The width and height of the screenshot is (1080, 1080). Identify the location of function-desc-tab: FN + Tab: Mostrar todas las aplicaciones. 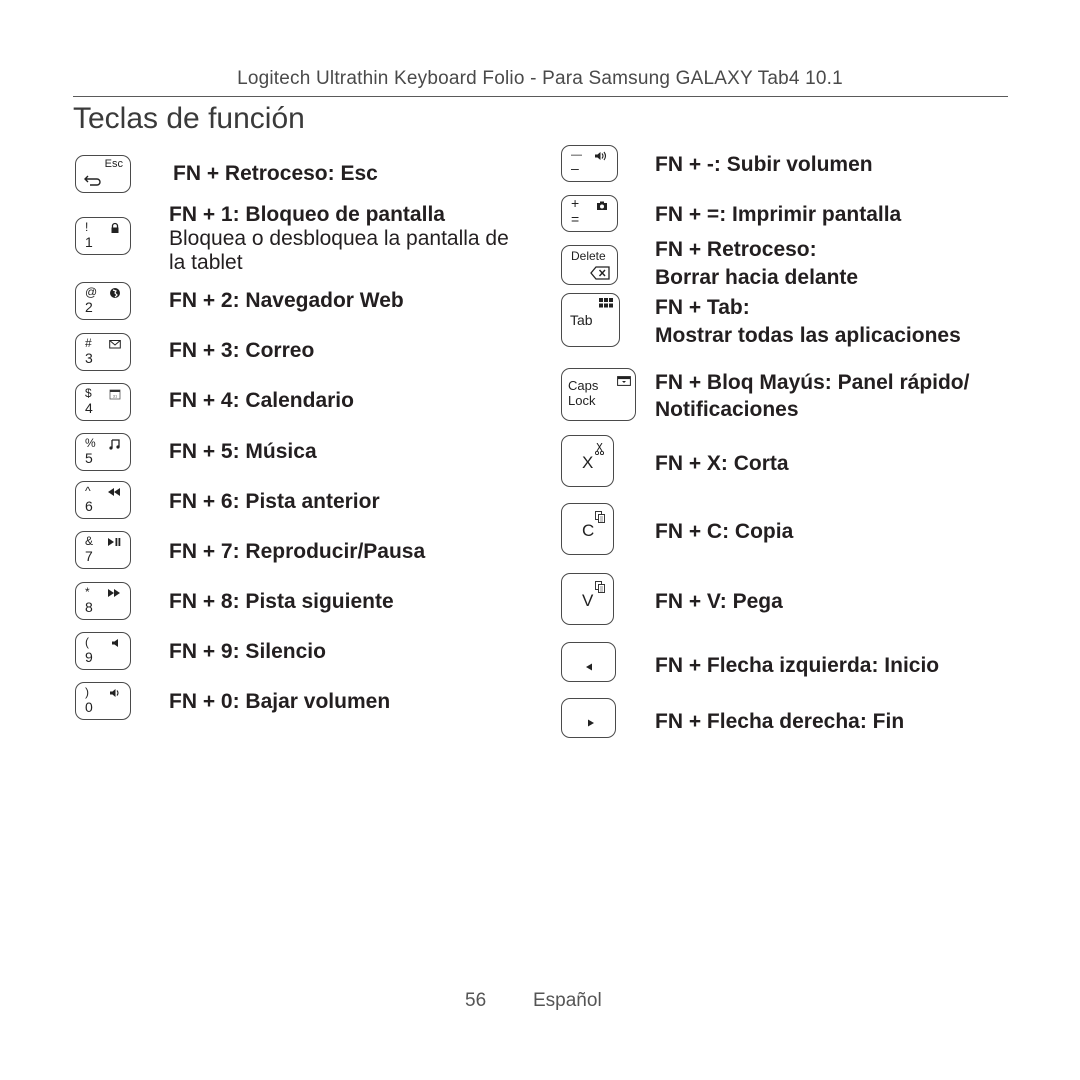
(808, 322).